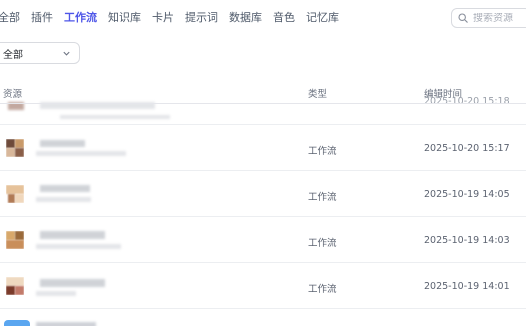  What do you see at coordinates (10, 18) in the screenshot?
I see `tab-all: 全部` at bounding box center [10, 18].